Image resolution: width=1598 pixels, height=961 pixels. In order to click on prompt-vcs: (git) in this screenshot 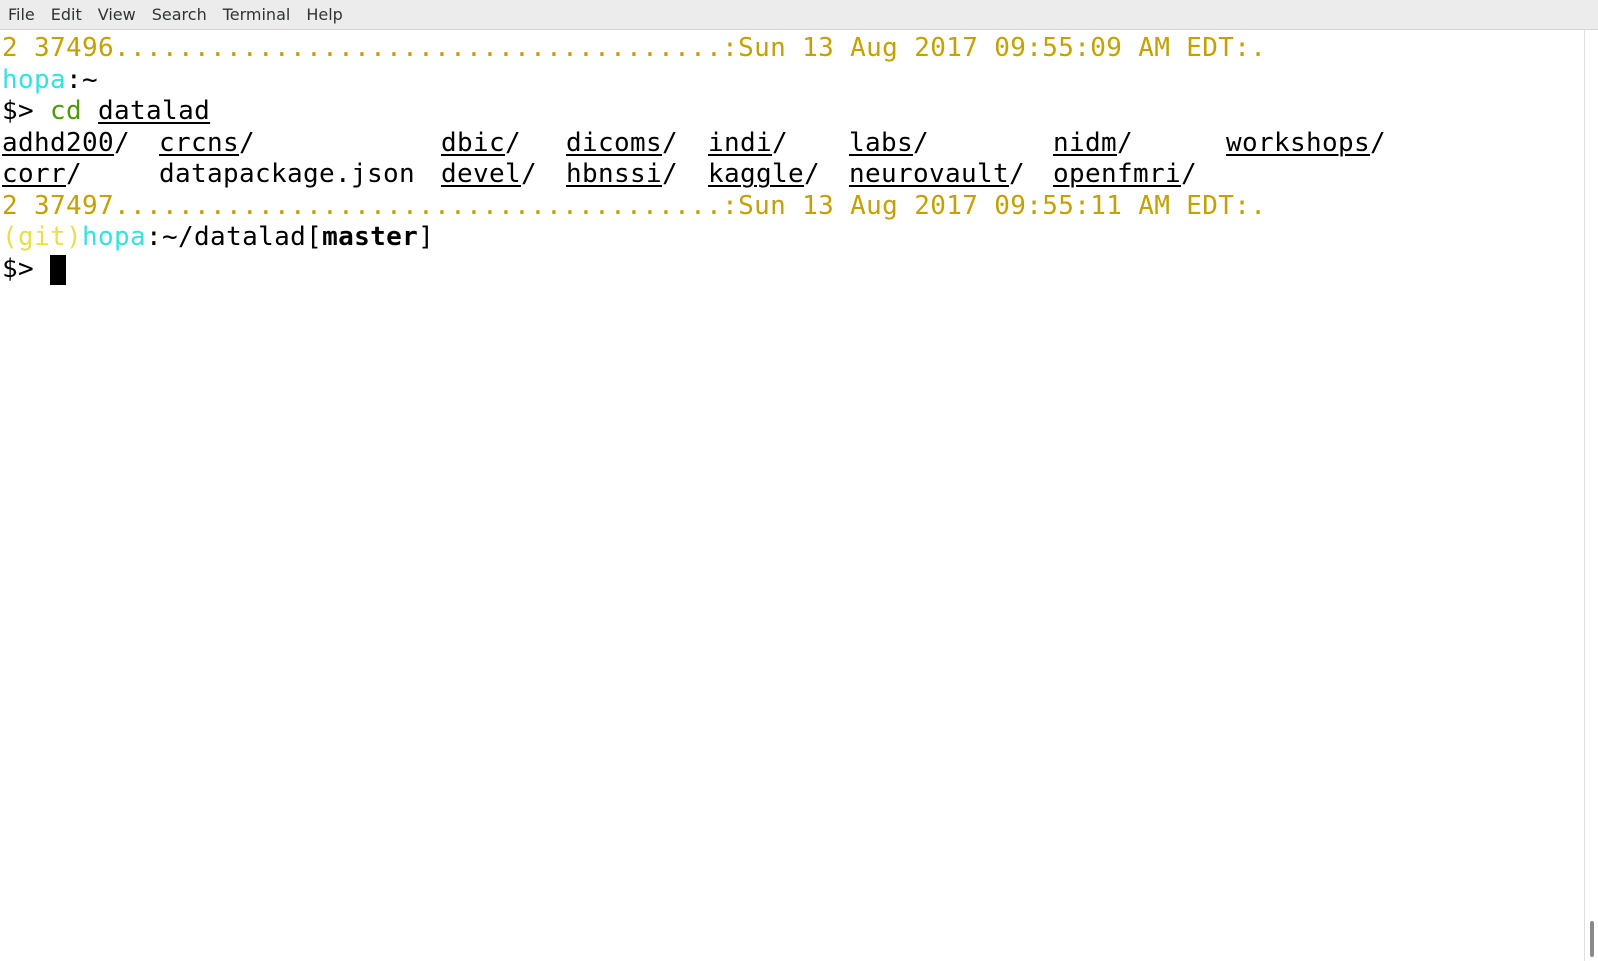, I will do `click(42, 237)`.